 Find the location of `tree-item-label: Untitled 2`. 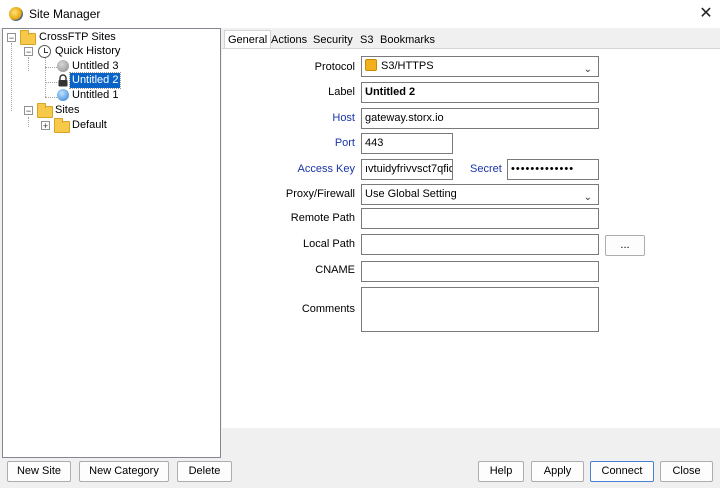

tree-item-label: Untitled 2 is located at coordinates (95, 80).